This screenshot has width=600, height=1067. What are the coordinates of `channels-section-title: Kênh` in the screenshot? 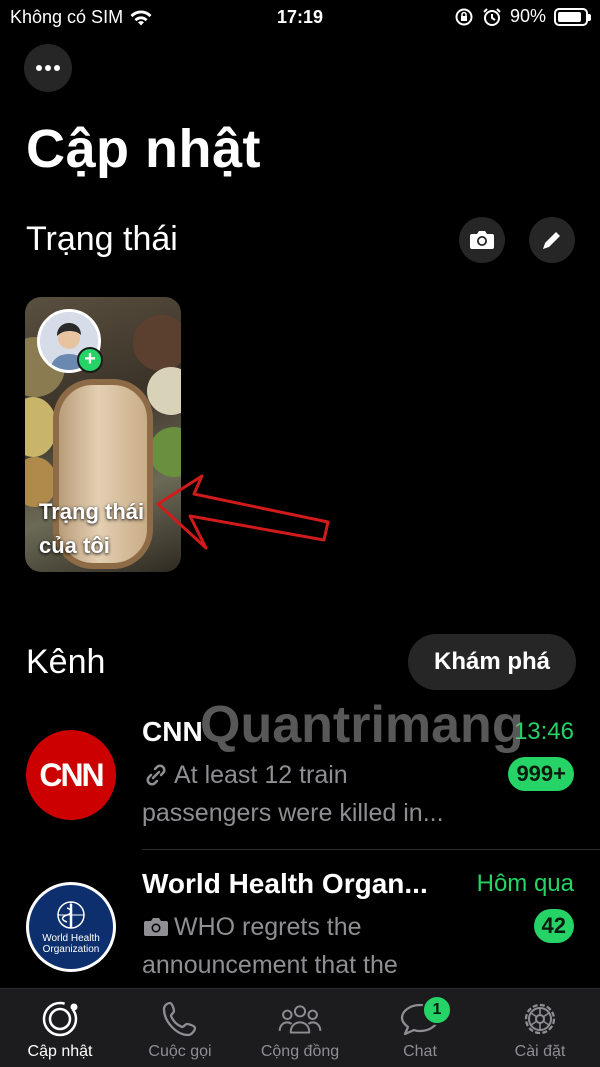 It's located at (66, 662).